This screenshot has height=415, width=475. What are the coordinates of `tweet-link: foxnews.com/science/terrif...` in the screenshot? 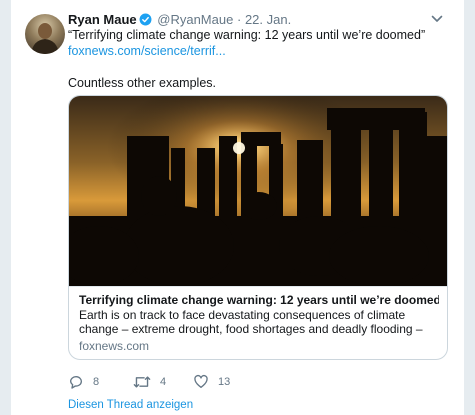 It's located at (258, 51).